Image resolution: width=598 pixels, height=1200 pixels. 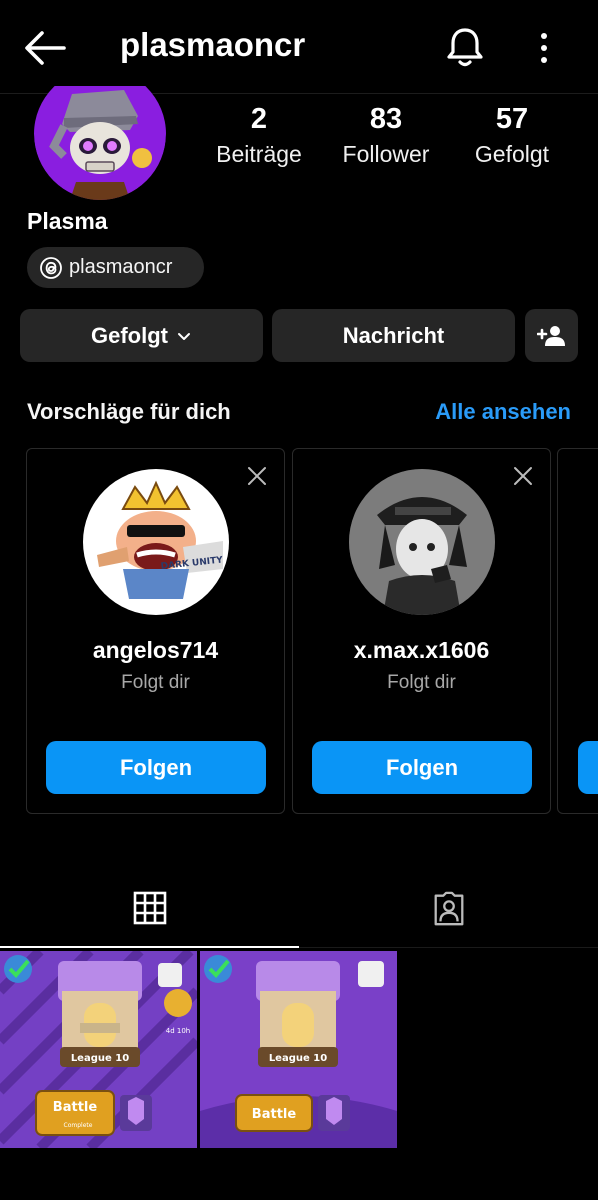 I want to click on stat-followers-count: 83, so click(x=386, y=119).